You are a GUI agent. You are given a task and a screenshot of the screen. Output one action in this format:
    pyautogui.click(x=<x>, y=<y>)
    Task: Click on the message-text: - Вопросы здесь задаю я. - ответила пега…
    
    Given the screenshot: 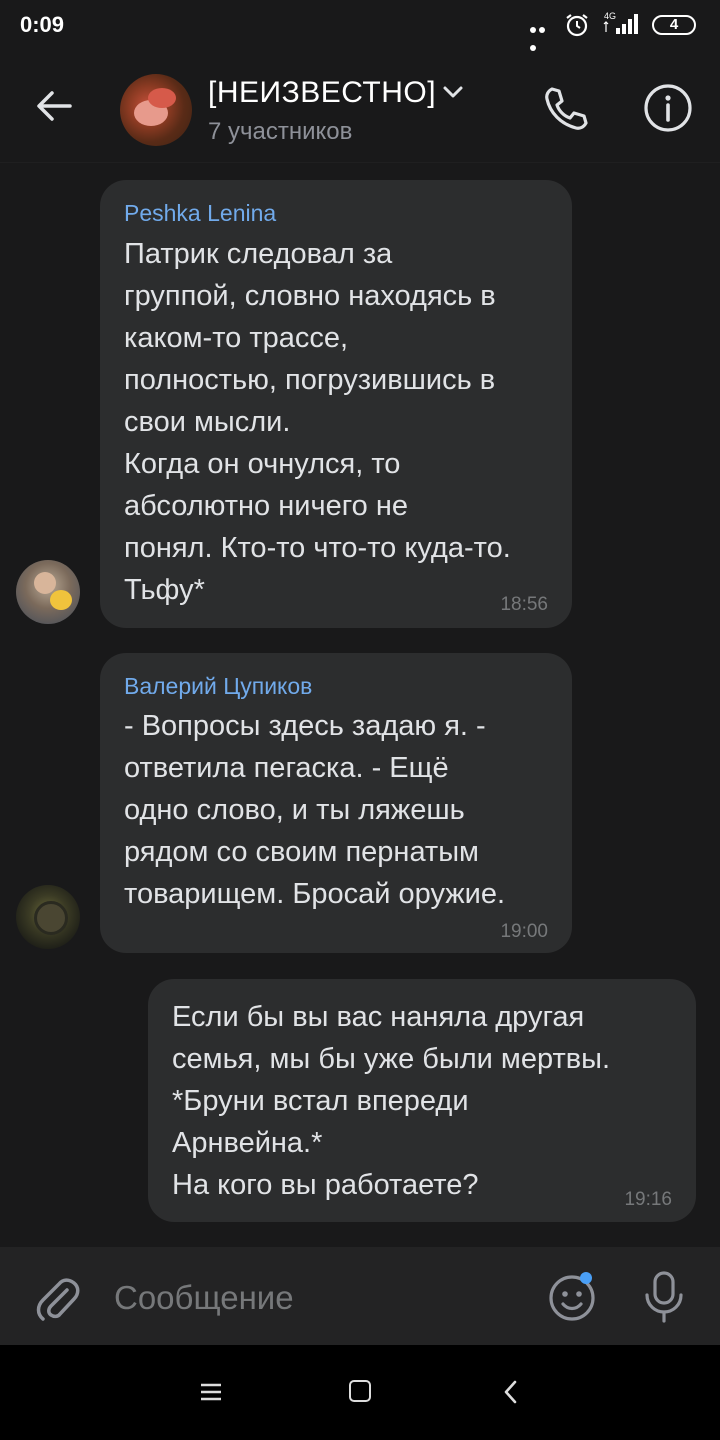 What is the action you would take?
    pyautogui.click(x=315, y=810)
    